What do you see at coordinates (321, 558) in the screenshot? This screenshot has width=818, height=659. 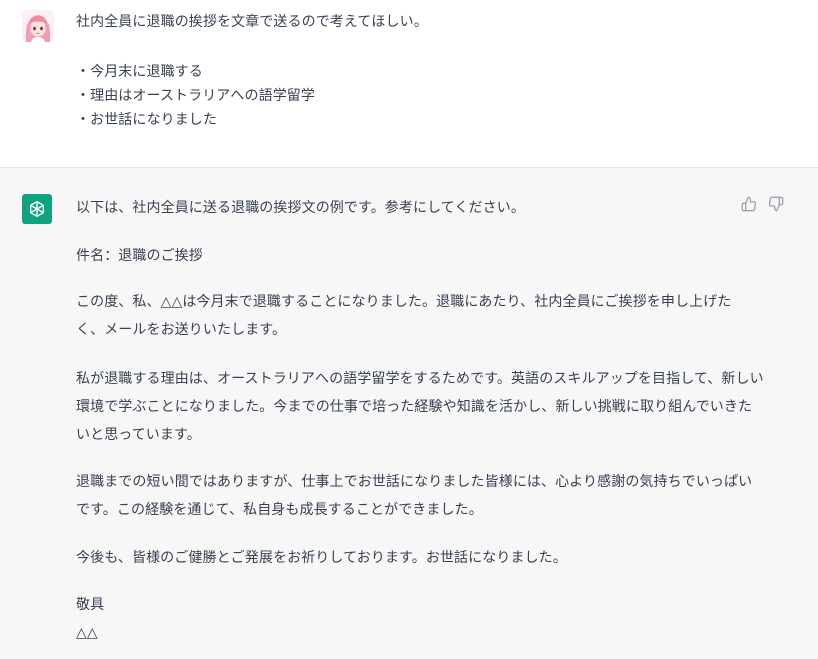 I see `assistant-line-10: 今後も、皆様のご健勝とご発展をお祈りしております。お世話になりました。` at bounding box center [321, 558].